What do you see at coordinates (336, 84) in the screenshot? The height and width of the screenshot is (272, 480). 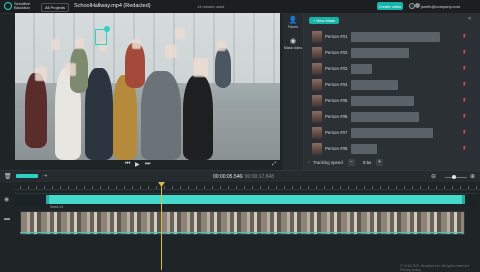 I see `person-label: Person #04` at bounding box center [336, 84].